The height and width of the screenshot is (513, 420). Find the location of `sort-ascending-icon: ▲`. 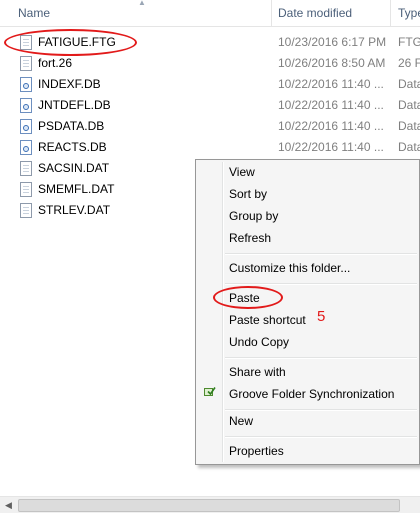

sort-ascending-icon: ▲ is located at coordinates (142, 3).